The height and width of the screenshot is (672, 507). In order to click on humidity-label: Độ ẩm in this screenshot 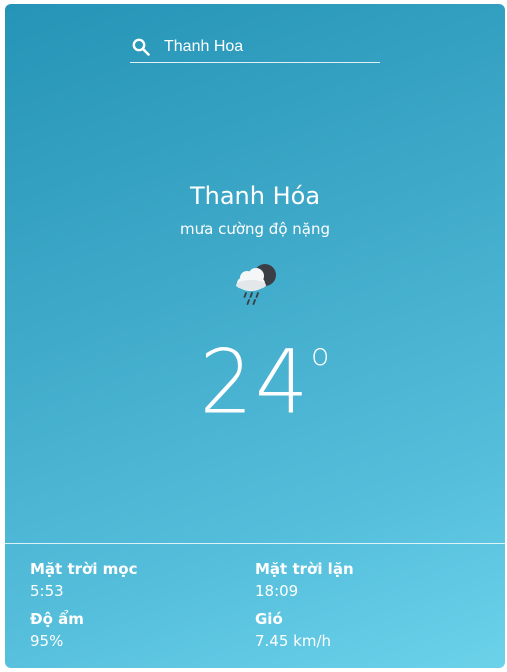, I will do `click(57, 619)`.